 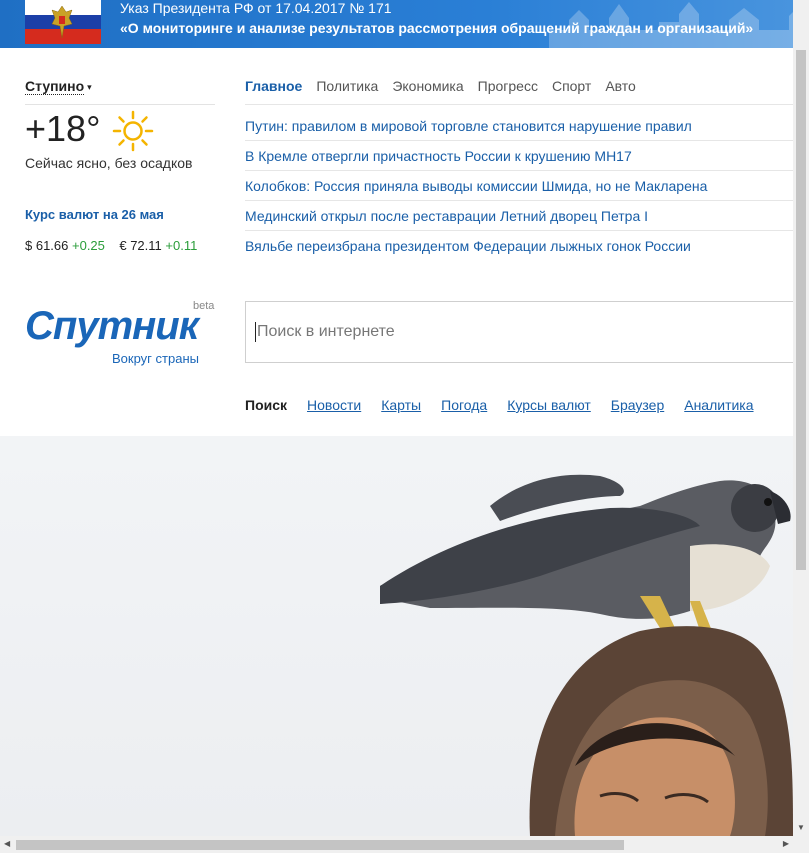 I want to click on chevron-left-icon: ◀, so click(x=7, y=843).